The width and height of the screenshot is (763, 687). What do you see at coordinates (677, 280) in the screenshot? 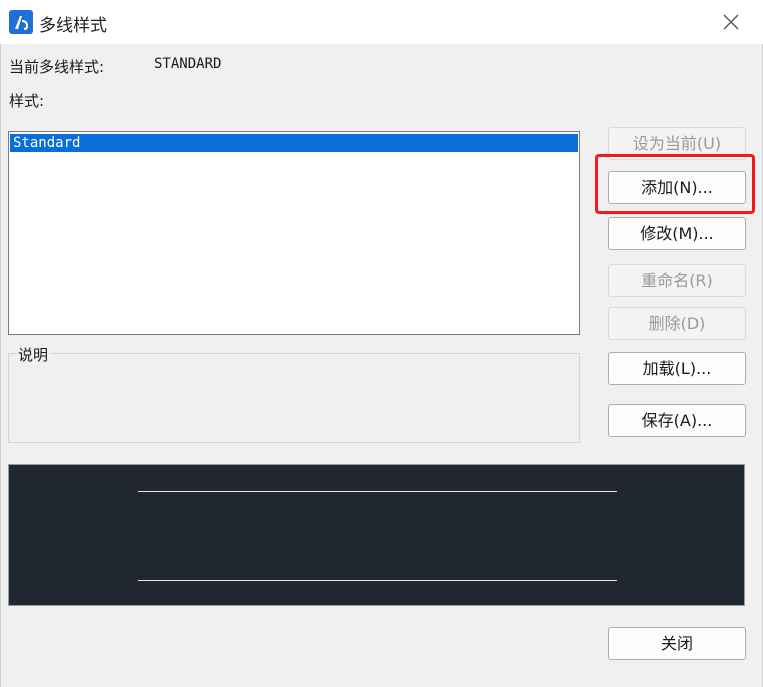
I see `rename-button: 重命名(R)` at bounding box center [677, 280].